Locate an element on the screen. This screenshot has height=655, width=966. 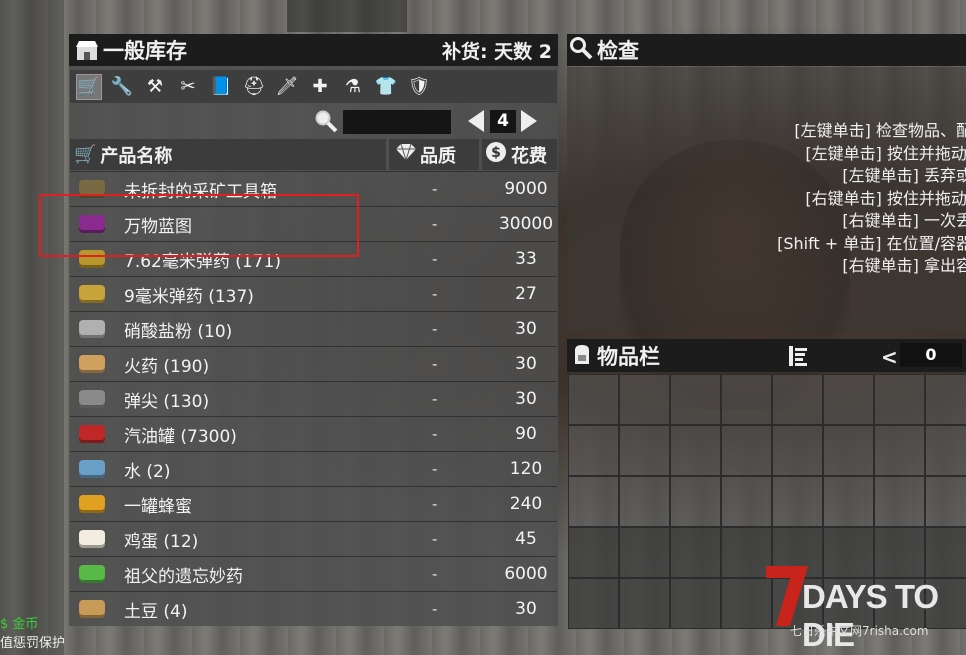
item-cost: 9000 is located at coordinates (526, 189).